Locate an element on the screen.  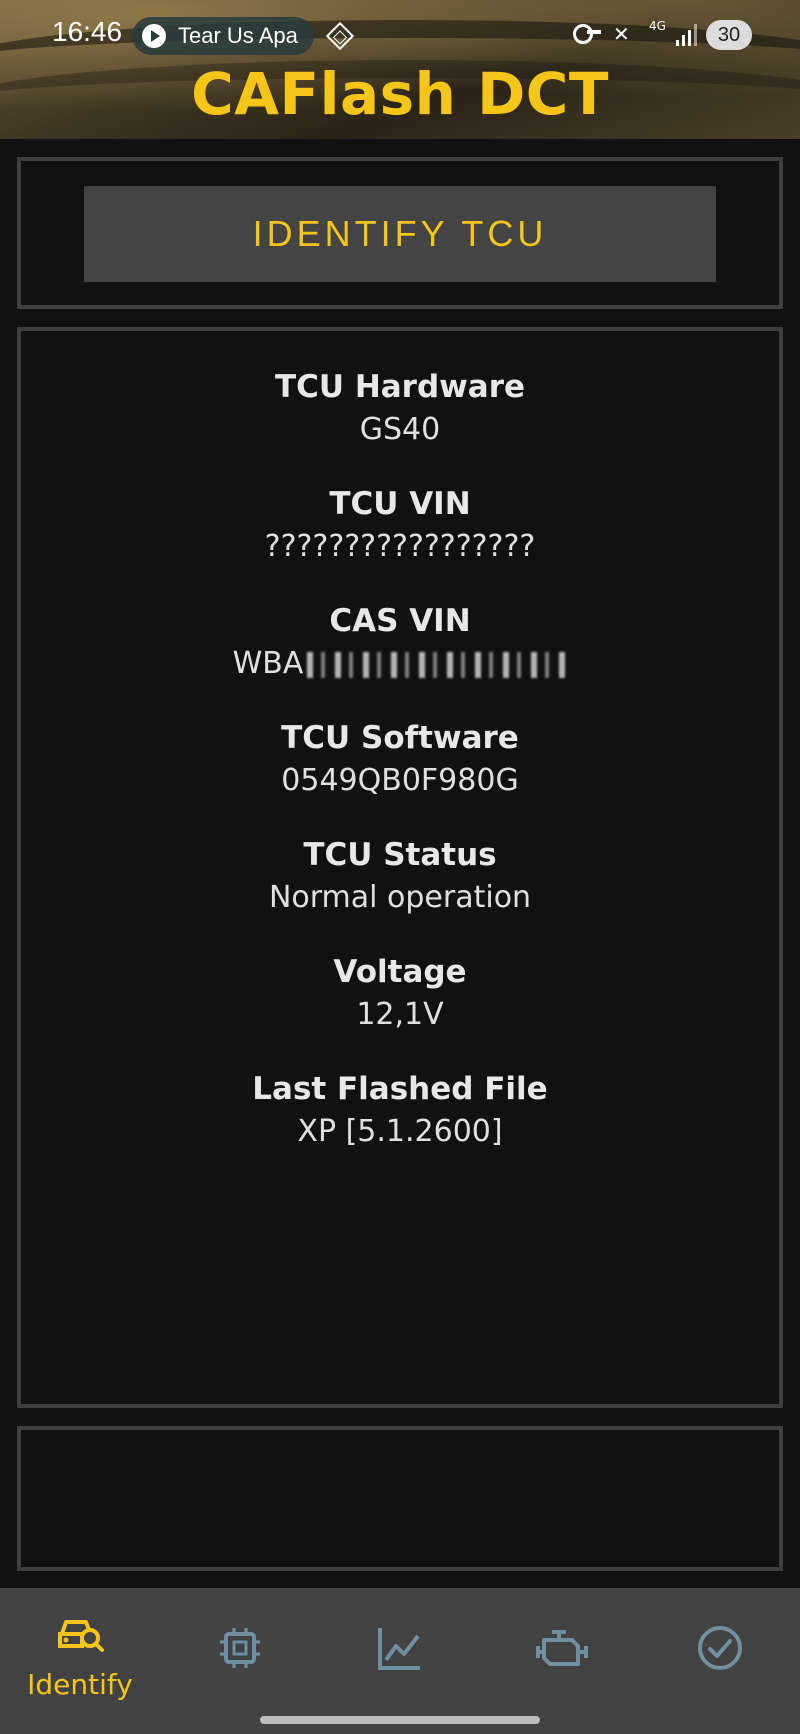
play-icon is located at coordinates (154, 36).